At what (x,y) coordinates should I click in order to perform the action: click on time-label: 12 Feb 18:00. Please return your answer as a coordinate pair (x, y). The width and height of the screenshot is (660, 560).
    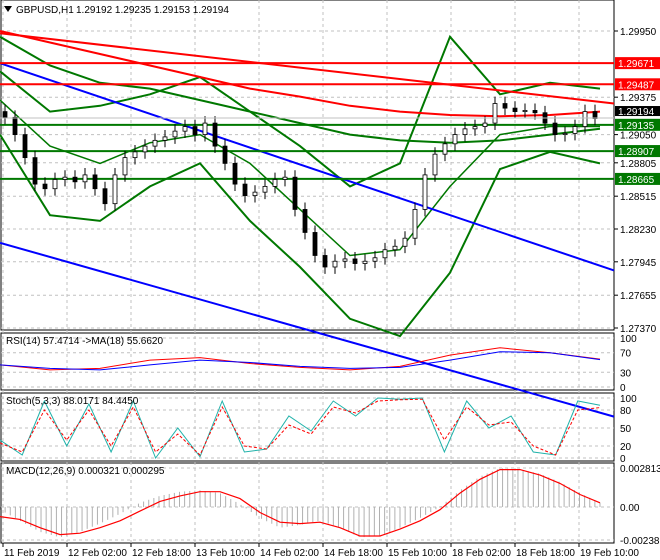
    Looking at the image, I should click on (161, 553).